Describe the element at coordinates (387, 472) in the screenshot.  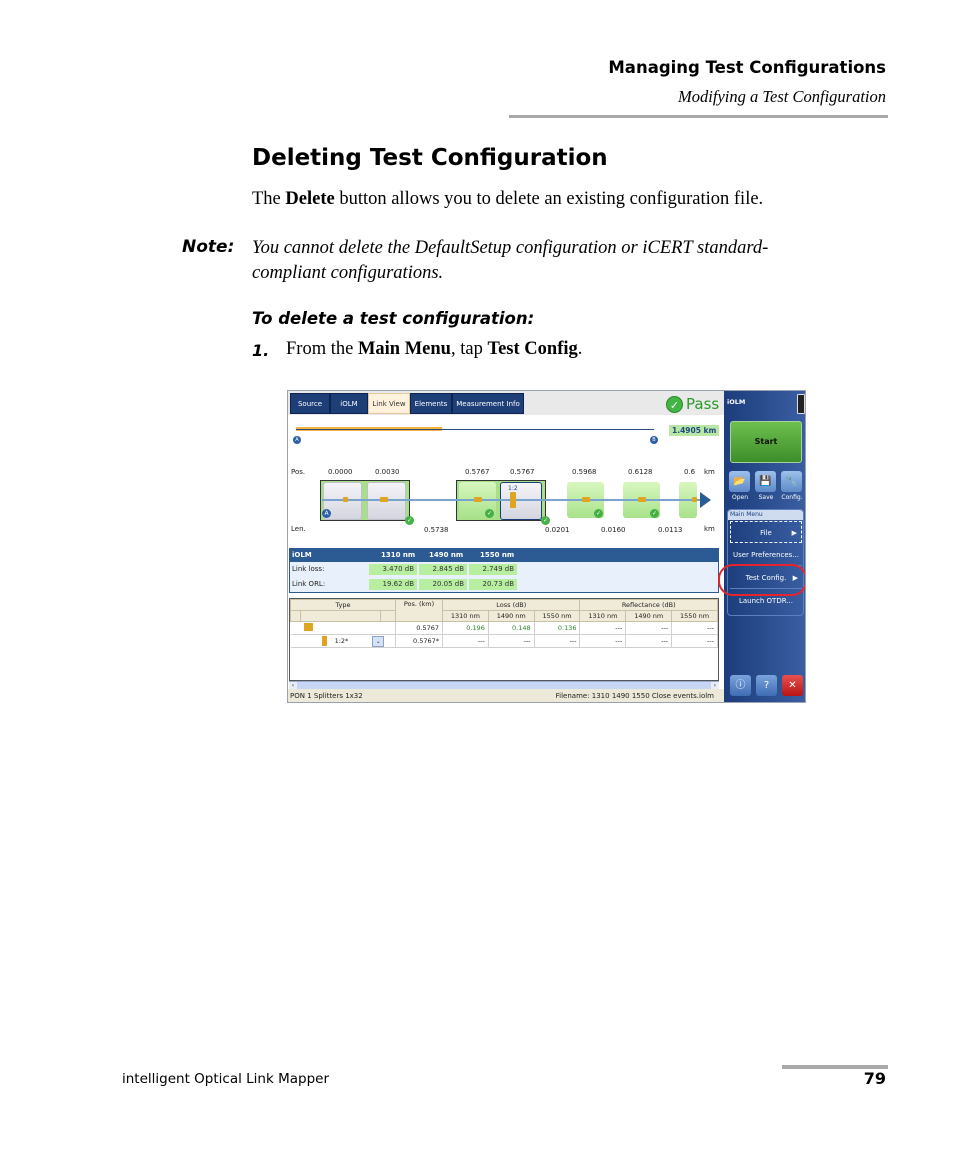
I see `pos-value: 0.0030` at that location.